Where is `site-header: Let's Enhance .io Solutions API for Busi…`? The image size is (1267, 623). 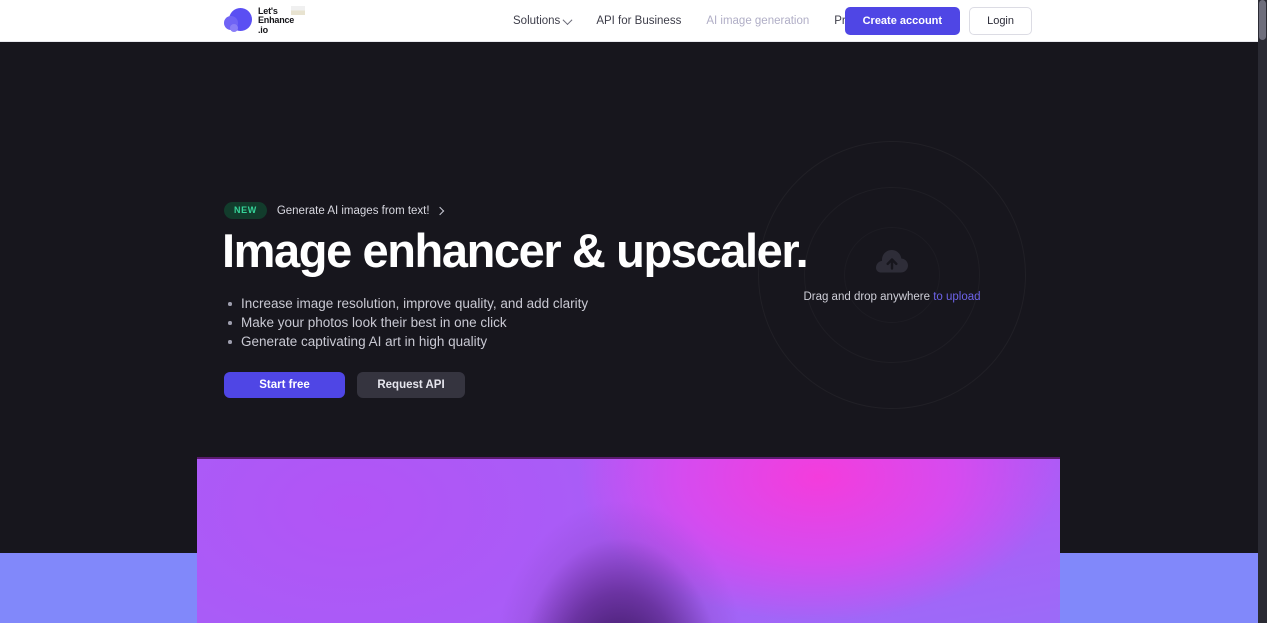
site-header: Let's Enhance .io Solutions API for Busi… is located at coordinates (629, 21).